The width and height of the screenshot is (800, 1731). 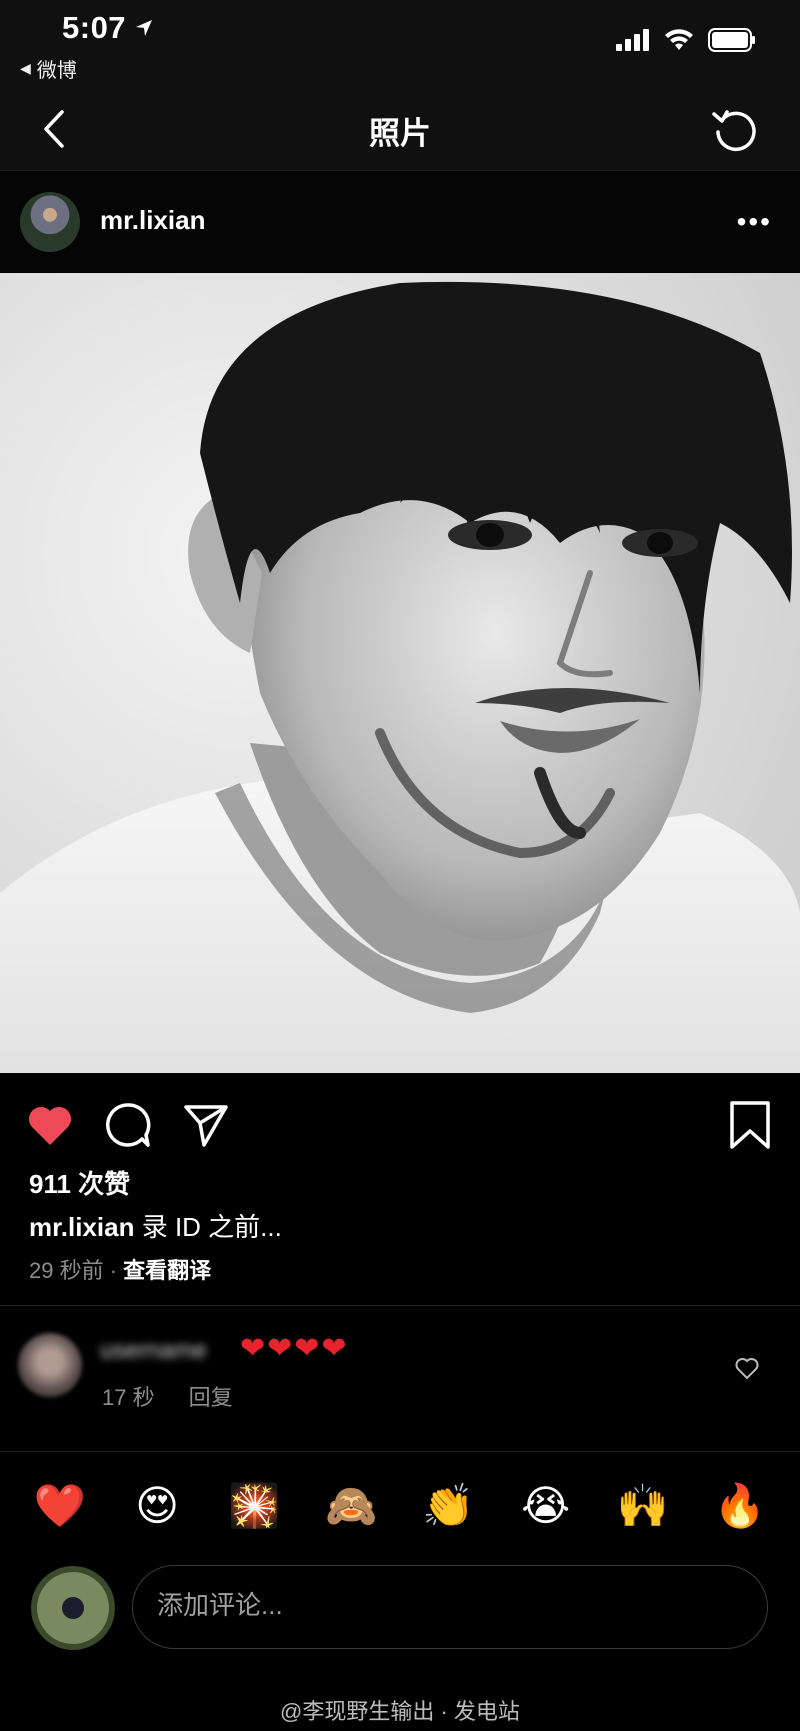 I want to click on comment-meta: 17 秒 回复, so click(x=167, y=1396).